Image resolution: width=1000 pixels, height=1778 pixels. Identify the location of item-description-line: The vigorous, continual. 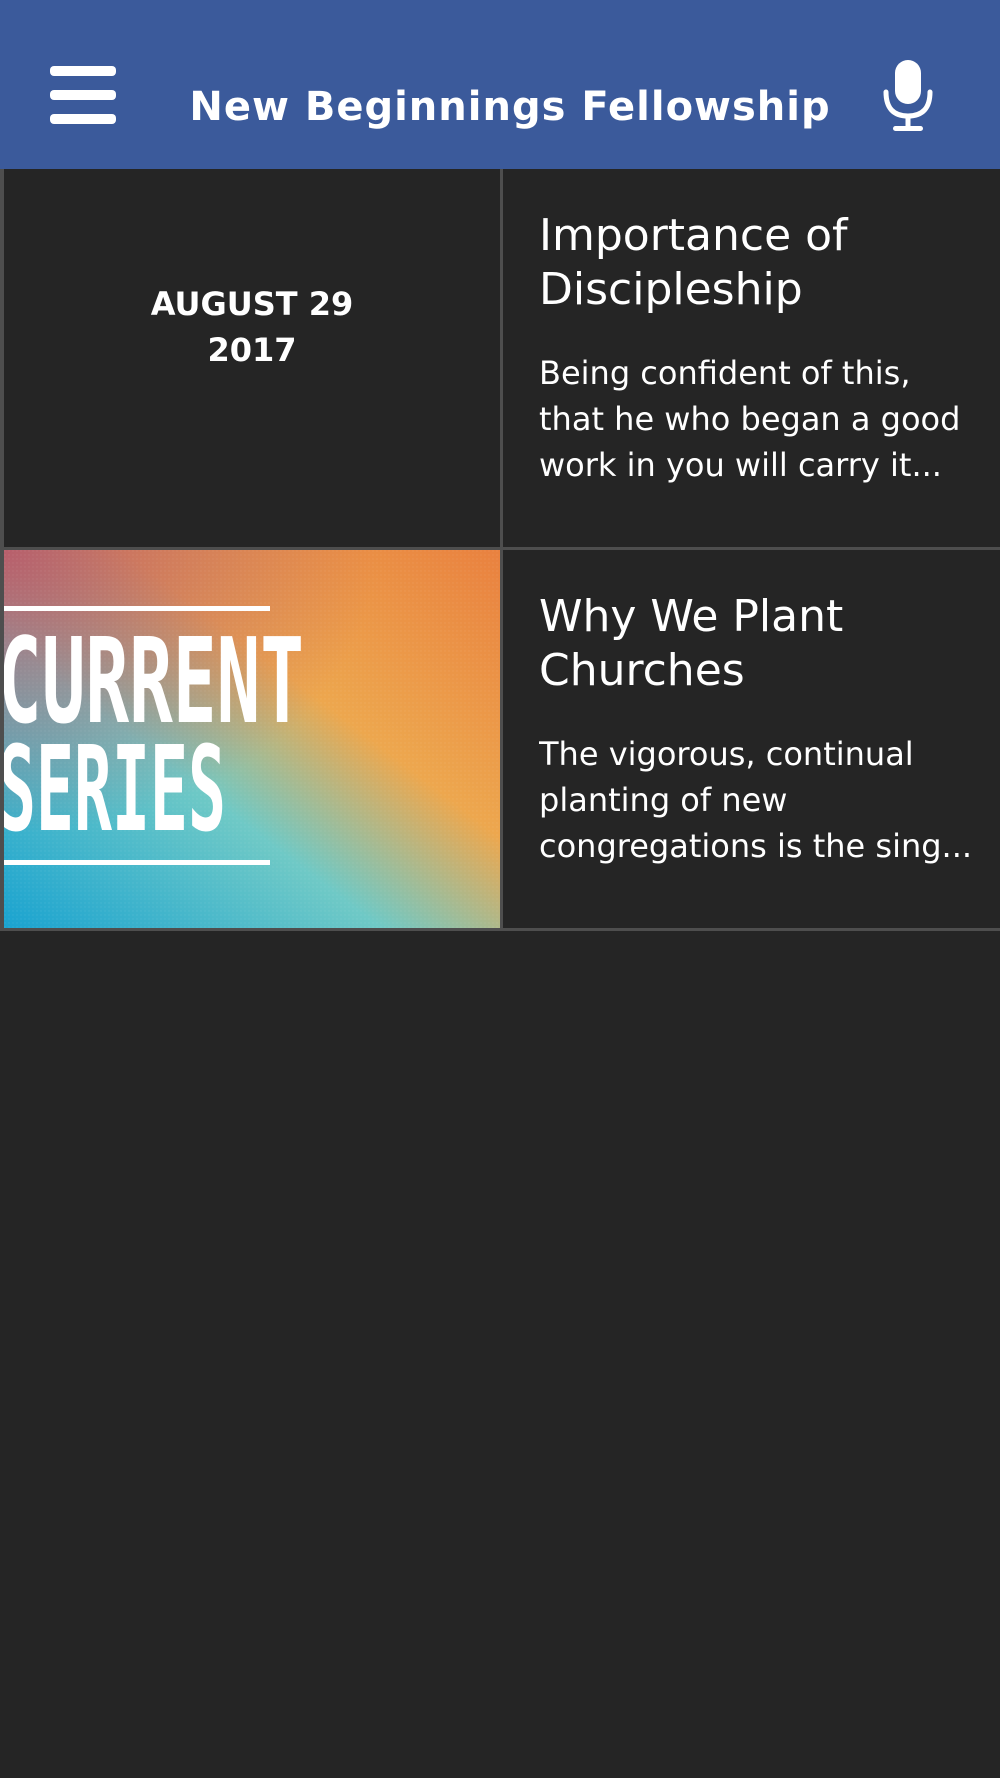
(726, 754).